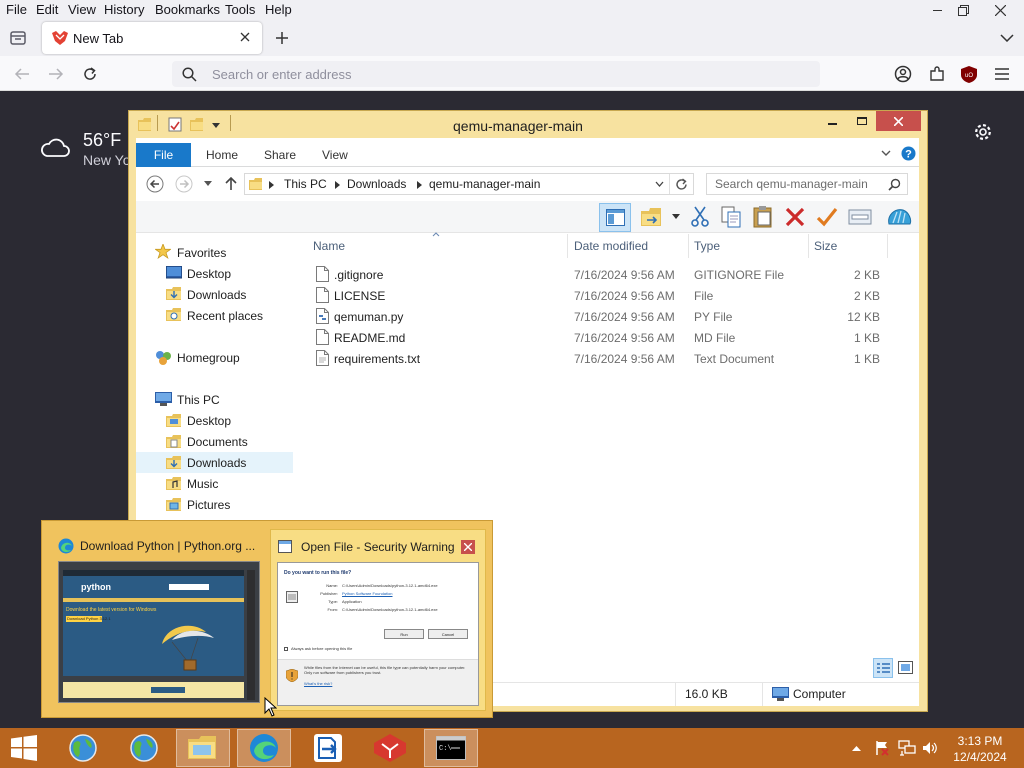  Describe the element at coordinates (825, 246) in the screenshot. I see `column-header-size: Size` at that location.